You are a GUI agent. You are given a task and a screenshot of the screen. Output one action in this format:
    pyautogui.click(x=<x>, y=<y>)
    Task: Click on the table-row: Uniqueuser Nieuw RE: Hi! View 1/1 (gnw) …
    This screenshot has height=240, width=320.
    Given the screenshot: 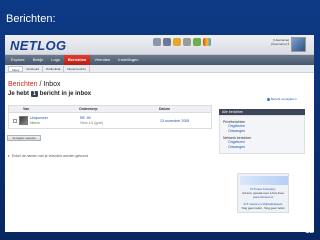 What is the action you would take?
    pyautogui.click(x=110, y=120)
    